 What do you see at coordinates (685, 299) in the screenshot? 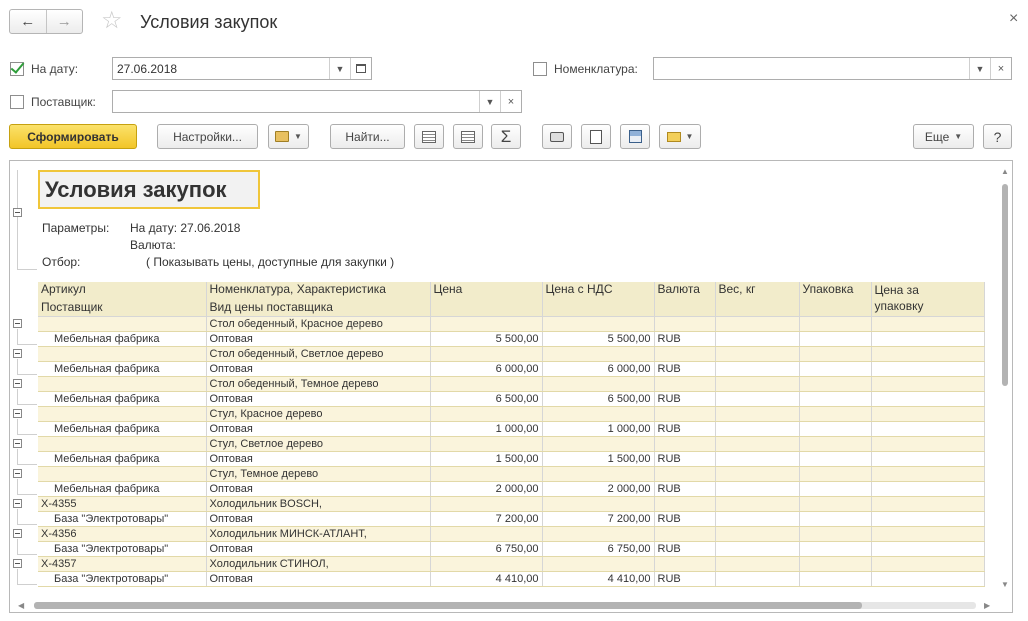
I see `header-currency: Валюта` at bounding box center [685, 299].